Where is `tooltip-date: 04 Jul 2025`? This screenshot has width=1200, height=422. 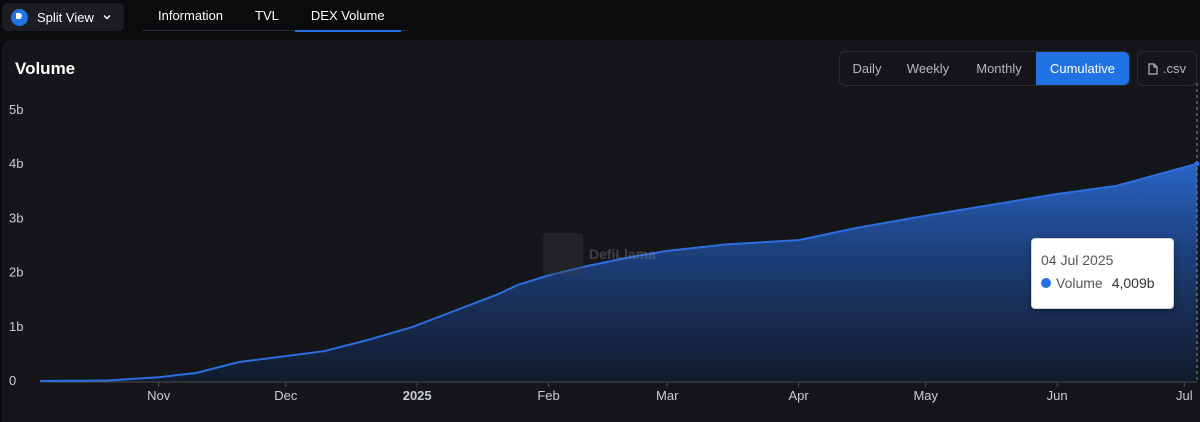
tooltip-date: 04 Jul 2025 is located at coordinates (1077, 260).